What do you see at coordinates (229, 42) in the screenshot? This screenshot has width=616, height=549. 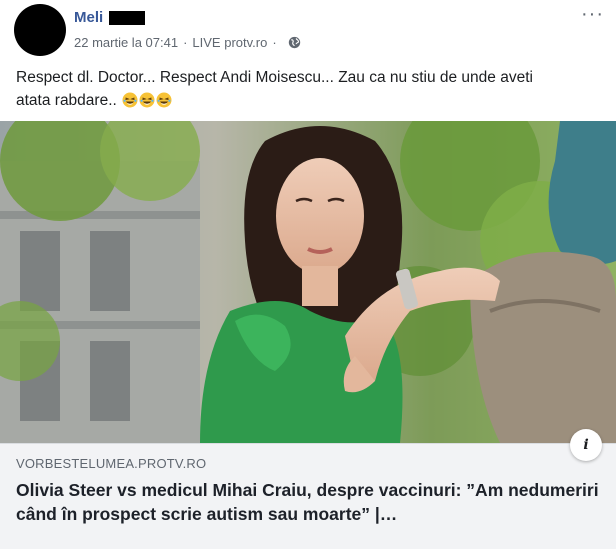 I see `post-source: LIVE protv.ro` at bounding box center [229, 42].